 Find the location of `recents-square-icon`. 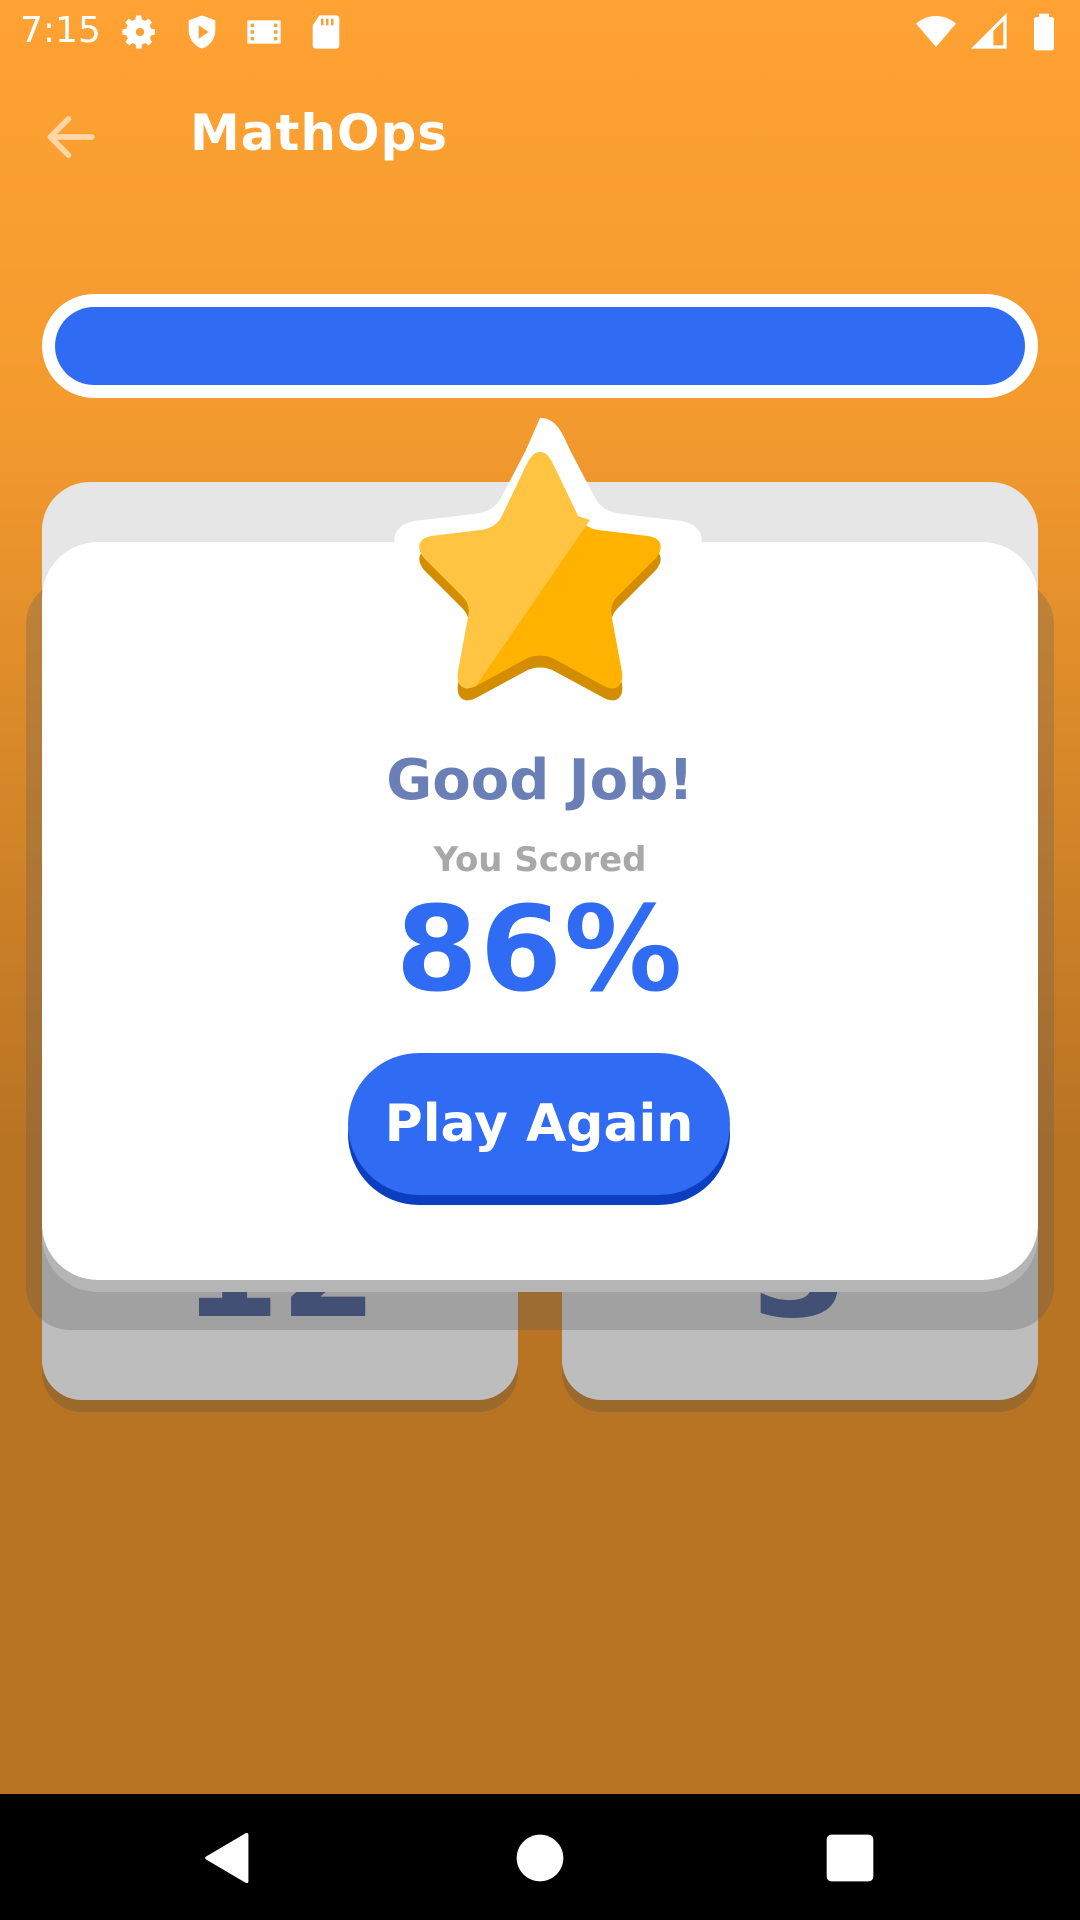

recents-square-icon is located at coordinates (850, 1858).